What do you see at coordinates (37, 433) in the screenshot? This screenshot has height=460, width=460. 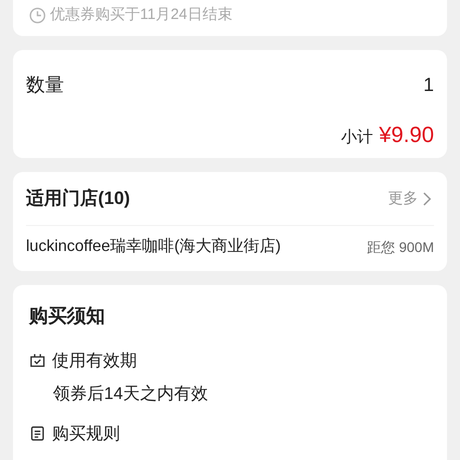 I see `document-icon` at bounding box center [37, 433].